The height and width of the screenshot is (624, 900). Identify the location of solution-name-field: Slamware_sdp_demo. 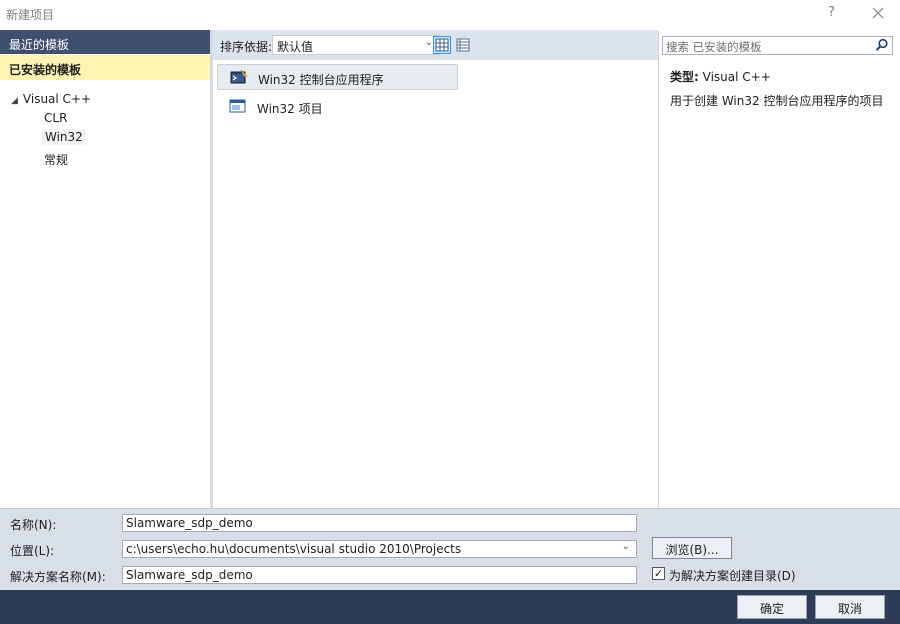
(379, 575).